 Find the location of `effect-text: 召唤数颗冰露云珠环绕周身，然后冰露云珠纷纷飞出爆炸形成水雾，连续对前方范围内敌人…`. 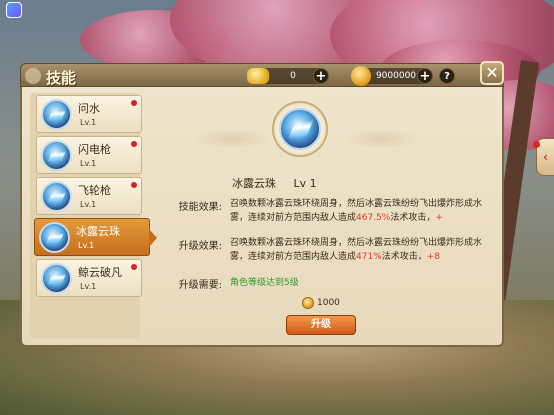

effect-text: 召唤数颗冰露云珠环绕周身，然后冰露云珠纷纷飞出爆炸形成水雾，连续对前方范围内敌人… is located at coordinates (362, 211).